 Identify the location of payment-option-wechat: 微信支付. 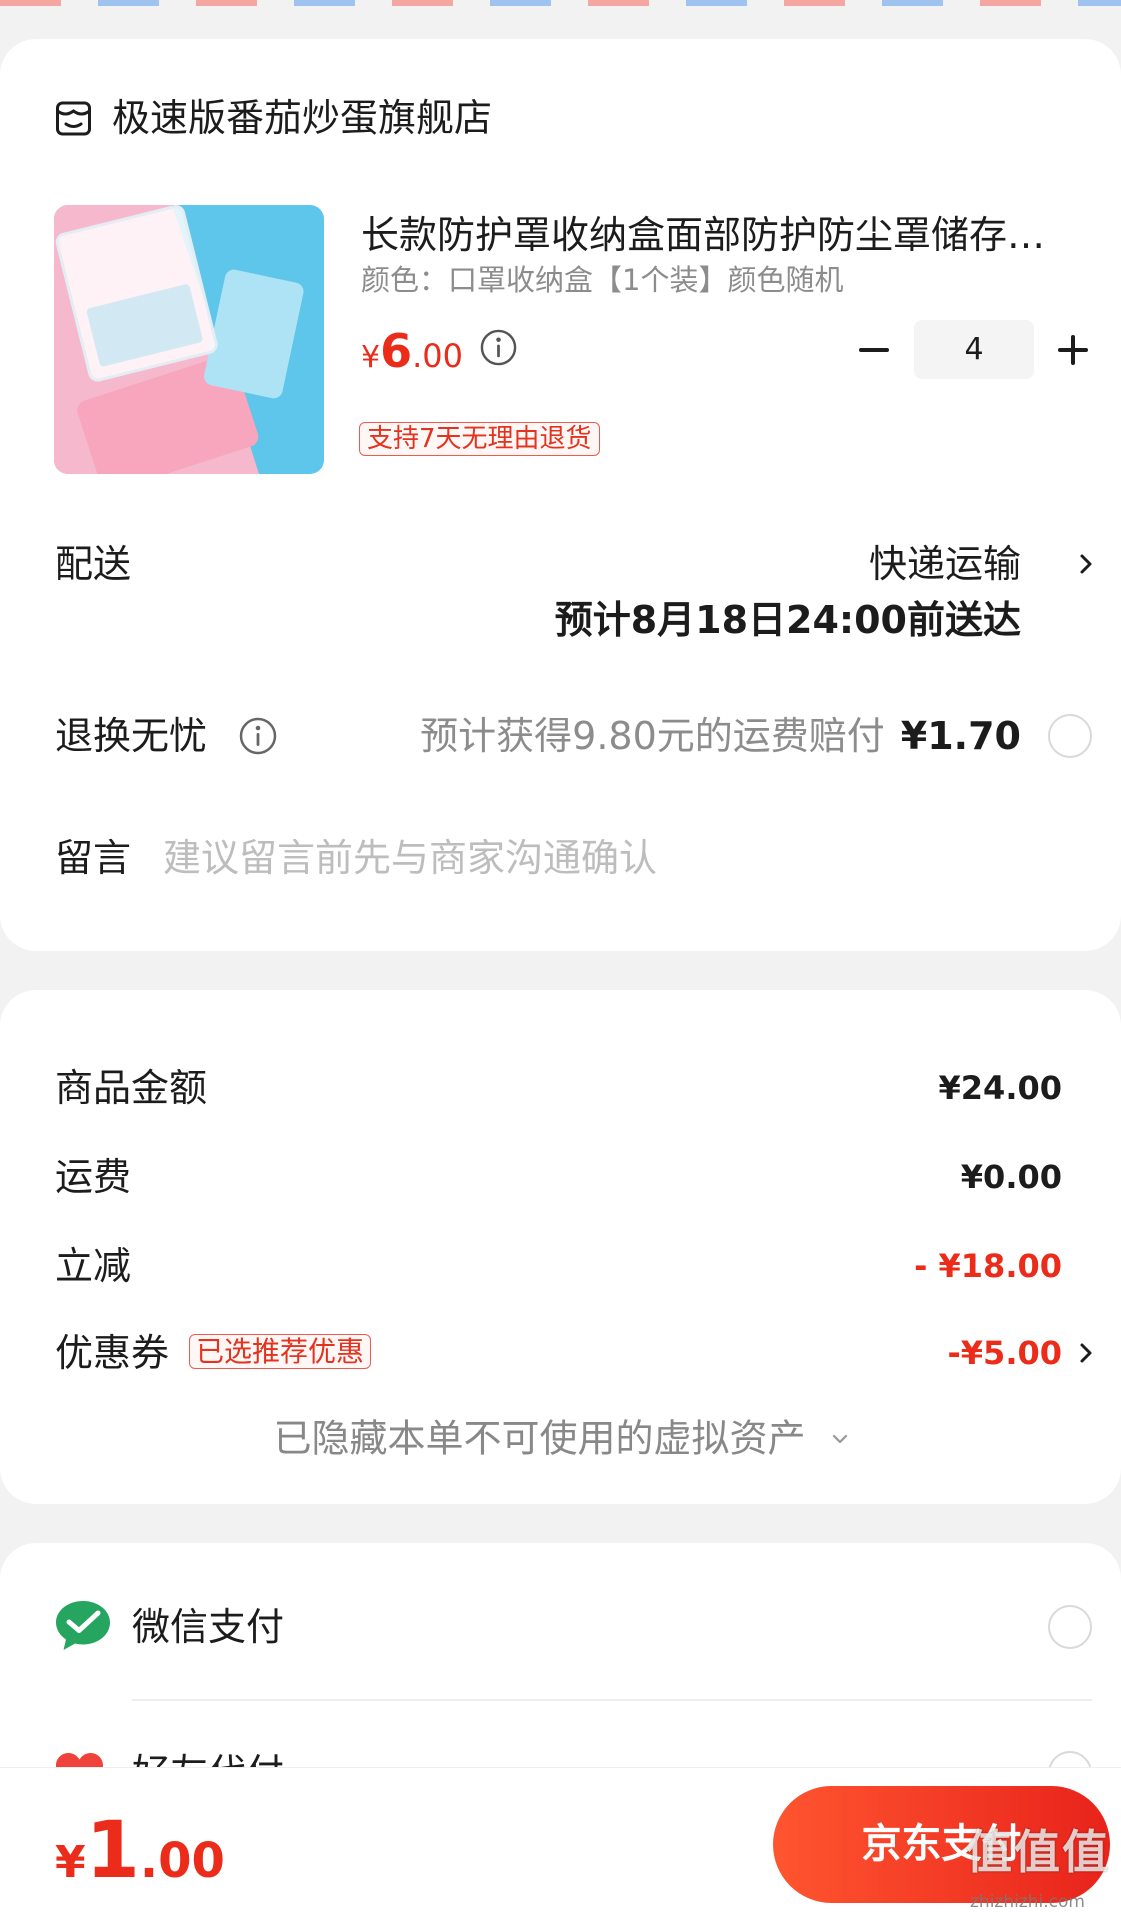
(560, 1628).